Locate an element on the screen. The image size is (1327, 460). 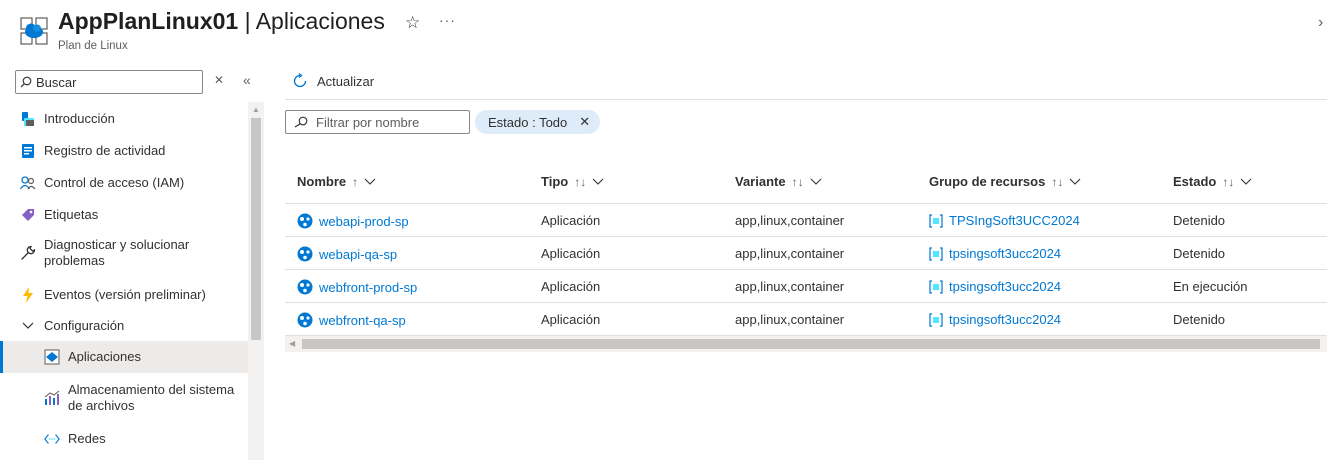
app-name-link: webapi-prod-sp is located at coordinates (364, 221).